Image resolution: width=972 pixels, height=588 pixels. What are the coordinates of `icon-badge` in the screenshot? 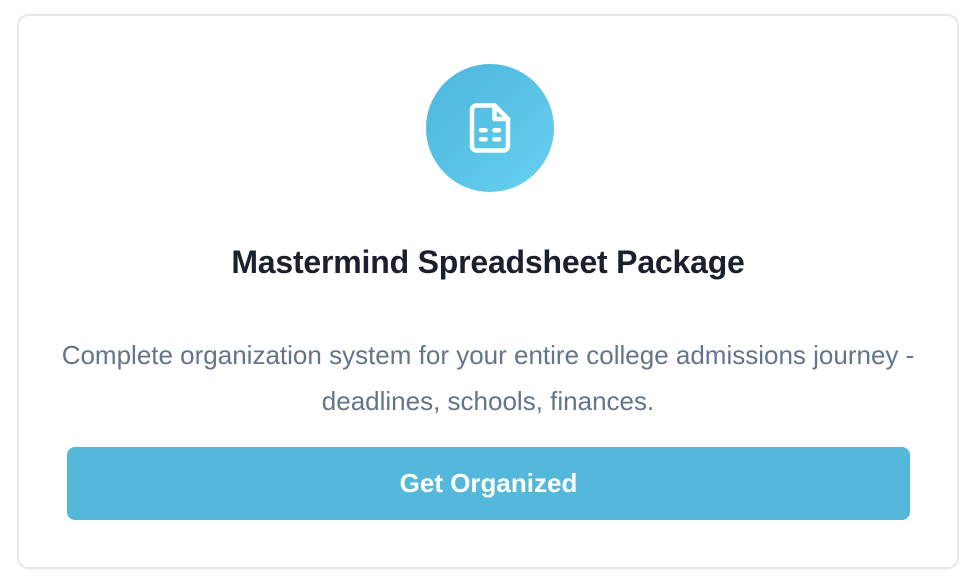 It's located at (490, 128).